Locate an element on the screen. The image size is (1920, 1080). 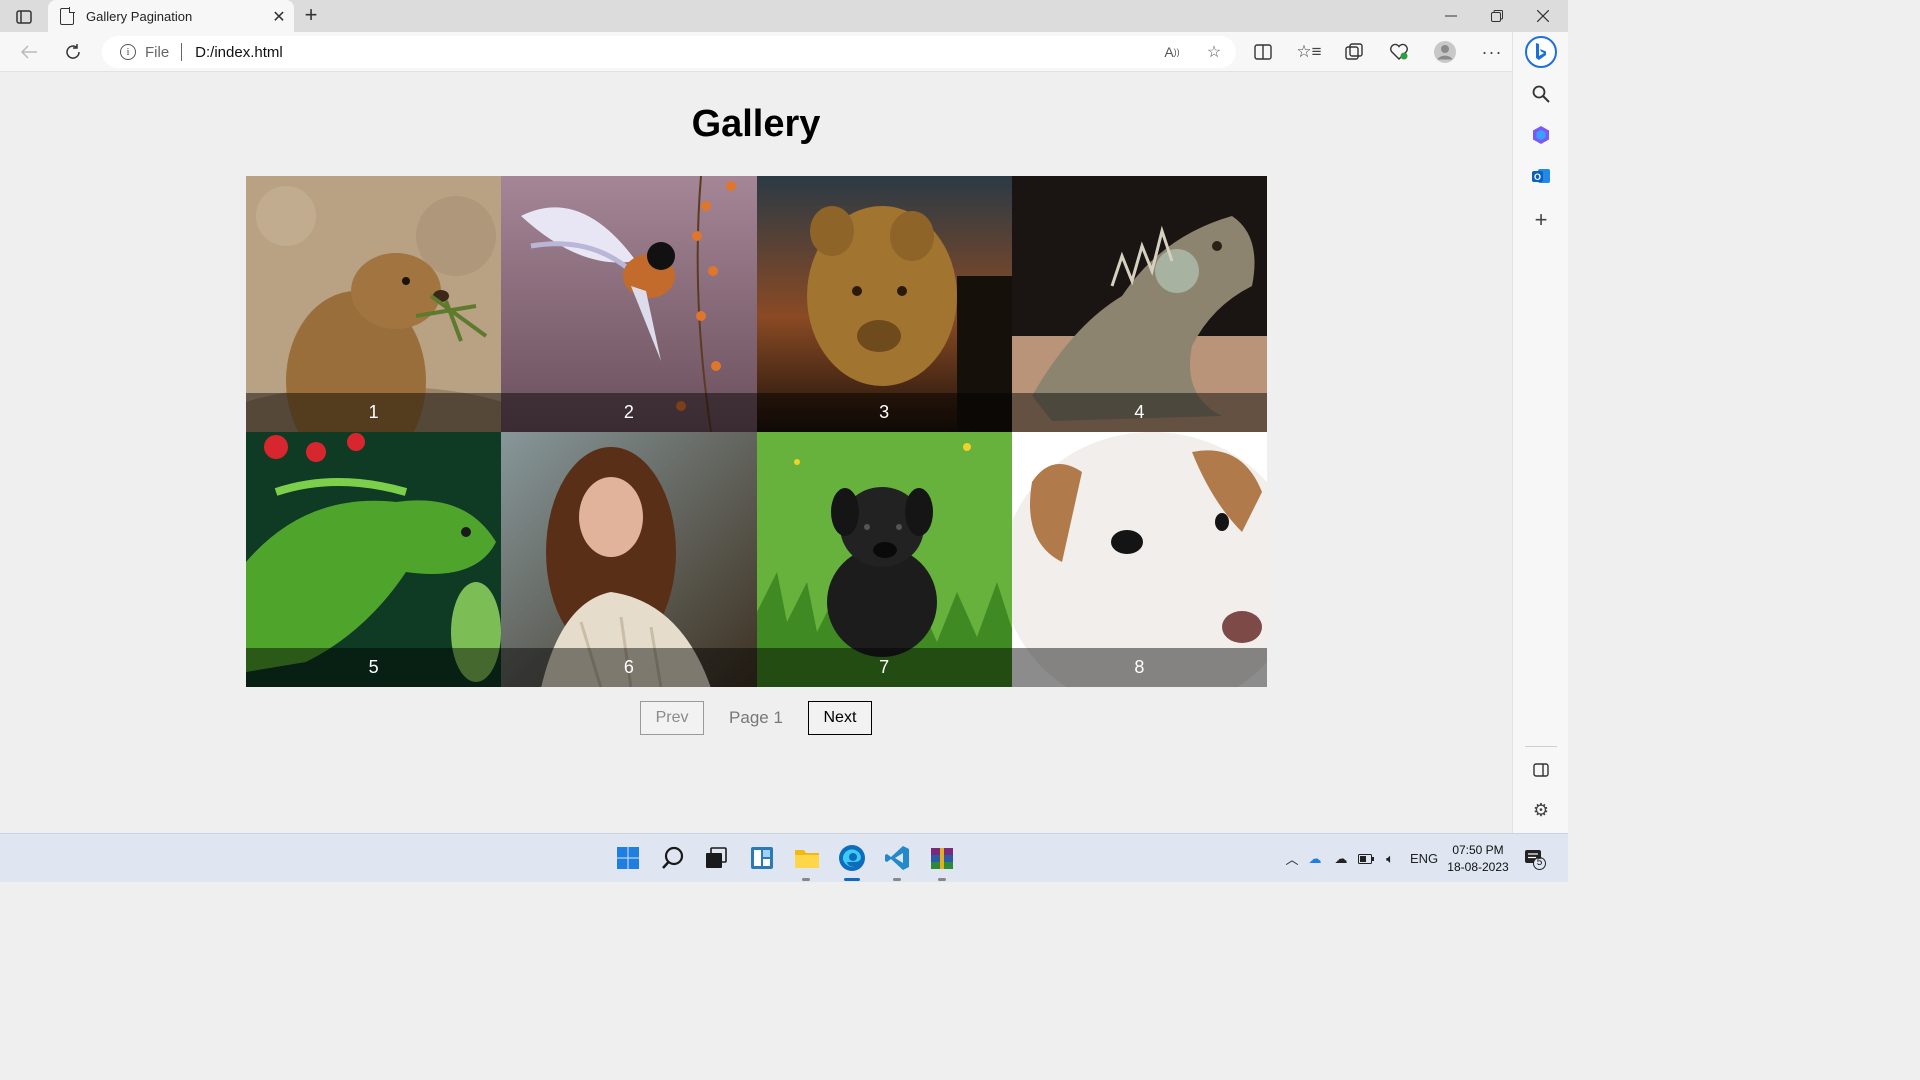
close-window-button is located at coordinates (1543, 16).